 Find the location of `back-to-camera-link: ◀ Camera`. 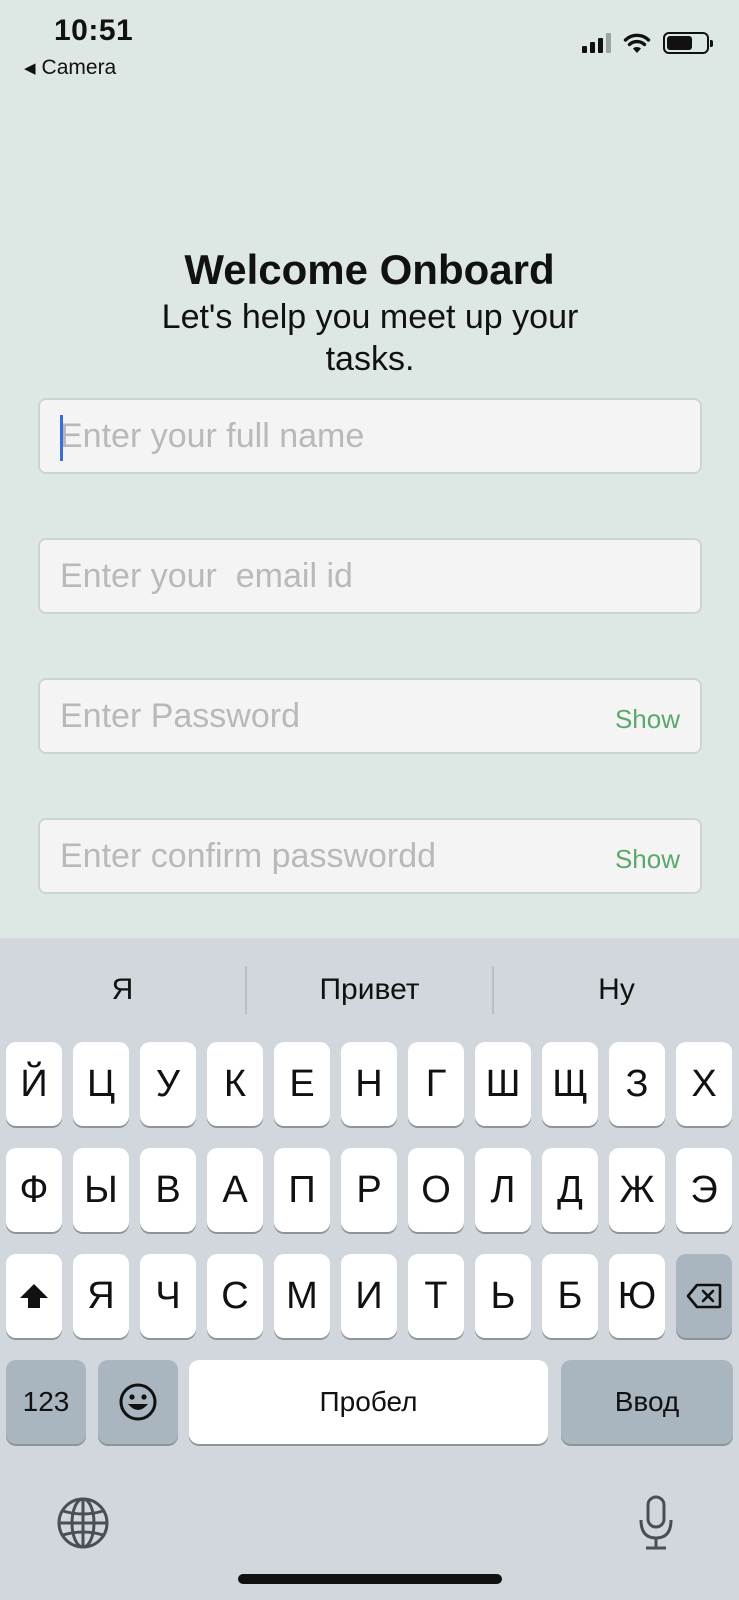

back-to-camera-link: ◀ Camera is located at coordinates (70, 68).